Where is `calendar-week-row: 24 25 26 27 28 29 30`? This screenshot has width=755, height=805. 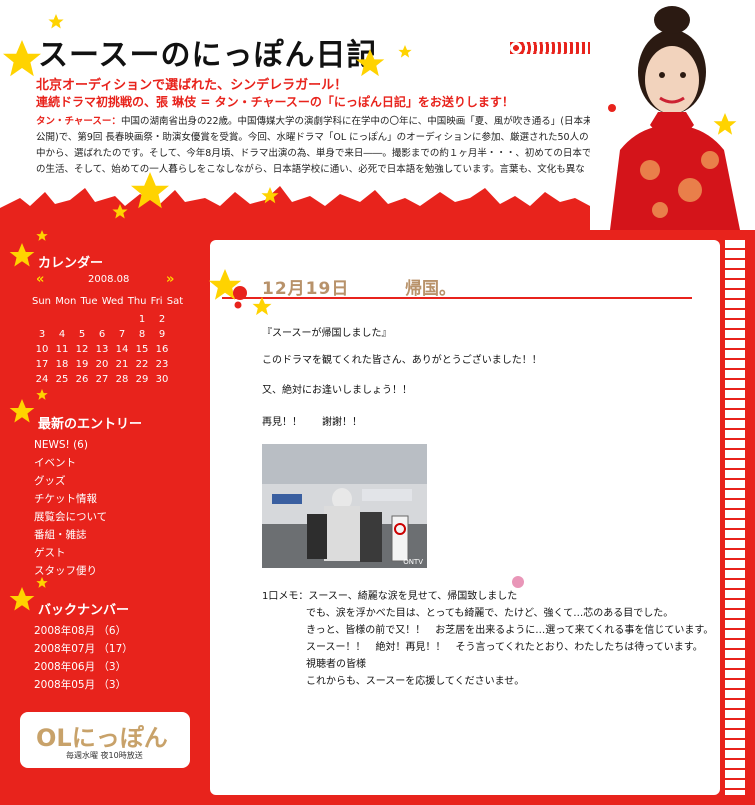
calendar-week-row: 24 25 26 27 28 29 30 is located at coordinates (102, 379).